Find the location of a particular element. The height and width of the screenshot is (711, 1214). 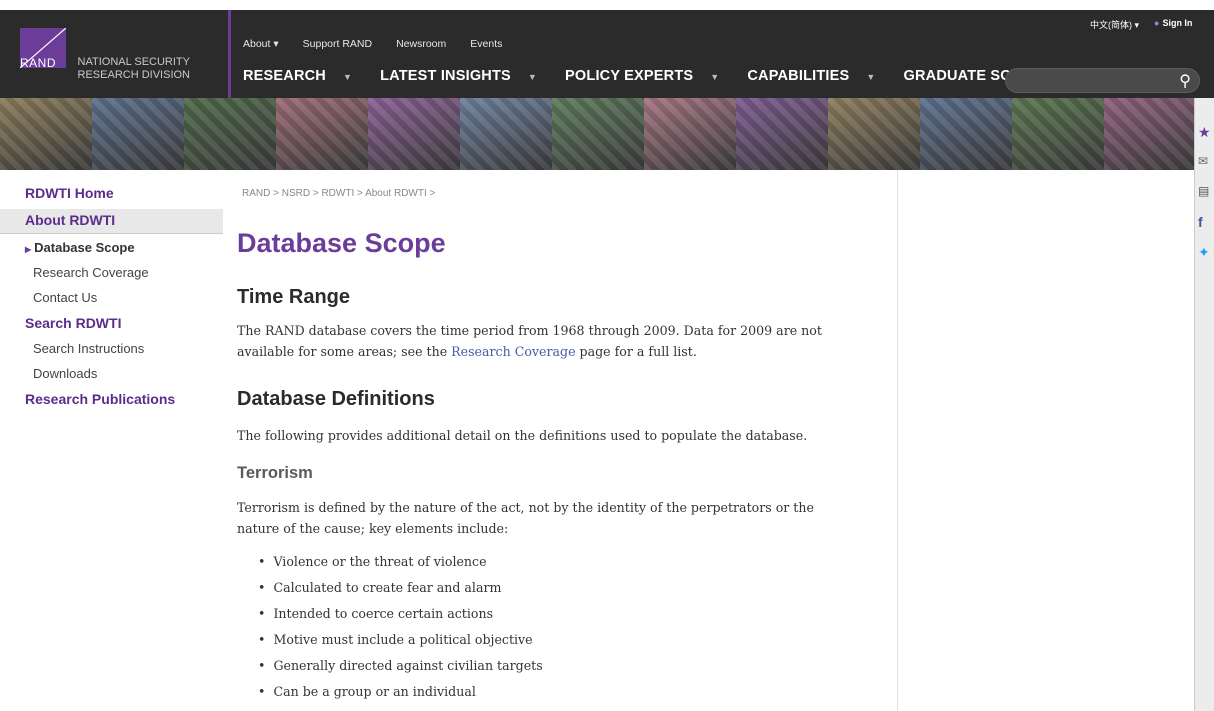

nav-research: RESEARCH ▼ is located at coordinates (304, 76).